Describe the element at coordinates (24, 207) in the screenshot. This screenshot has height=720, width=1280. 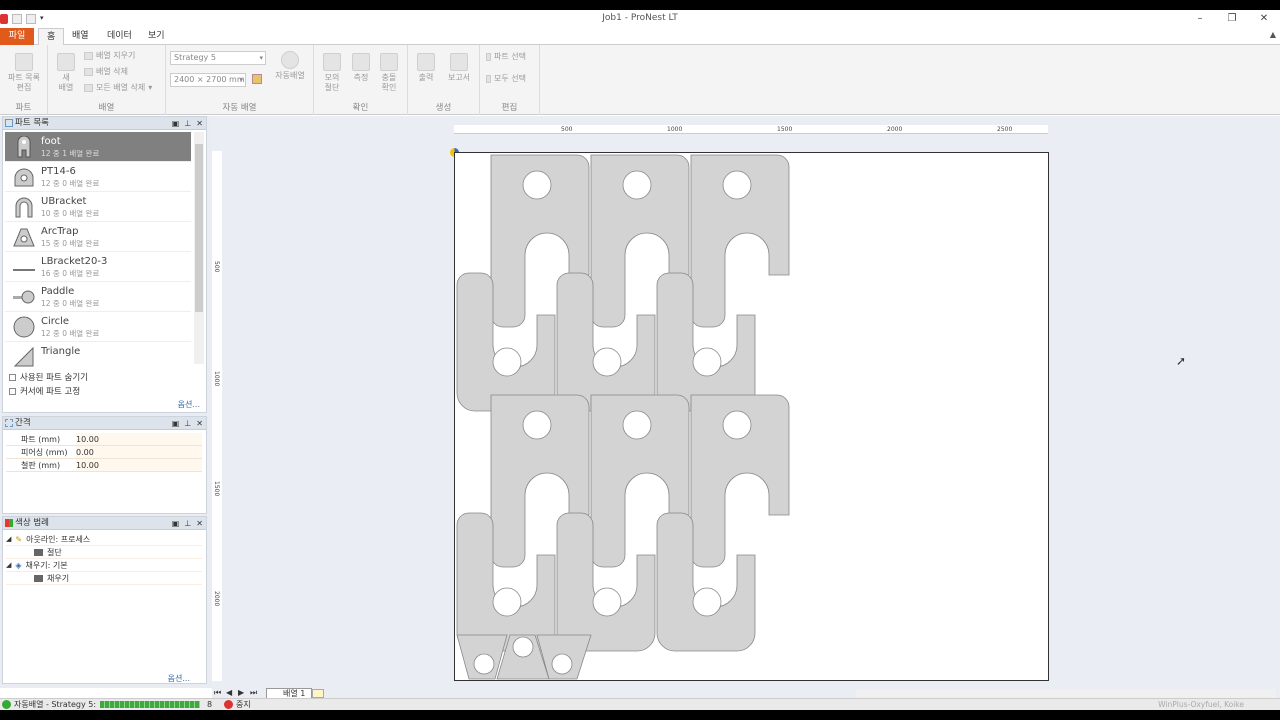
I see `ubracket-icon` at that location.